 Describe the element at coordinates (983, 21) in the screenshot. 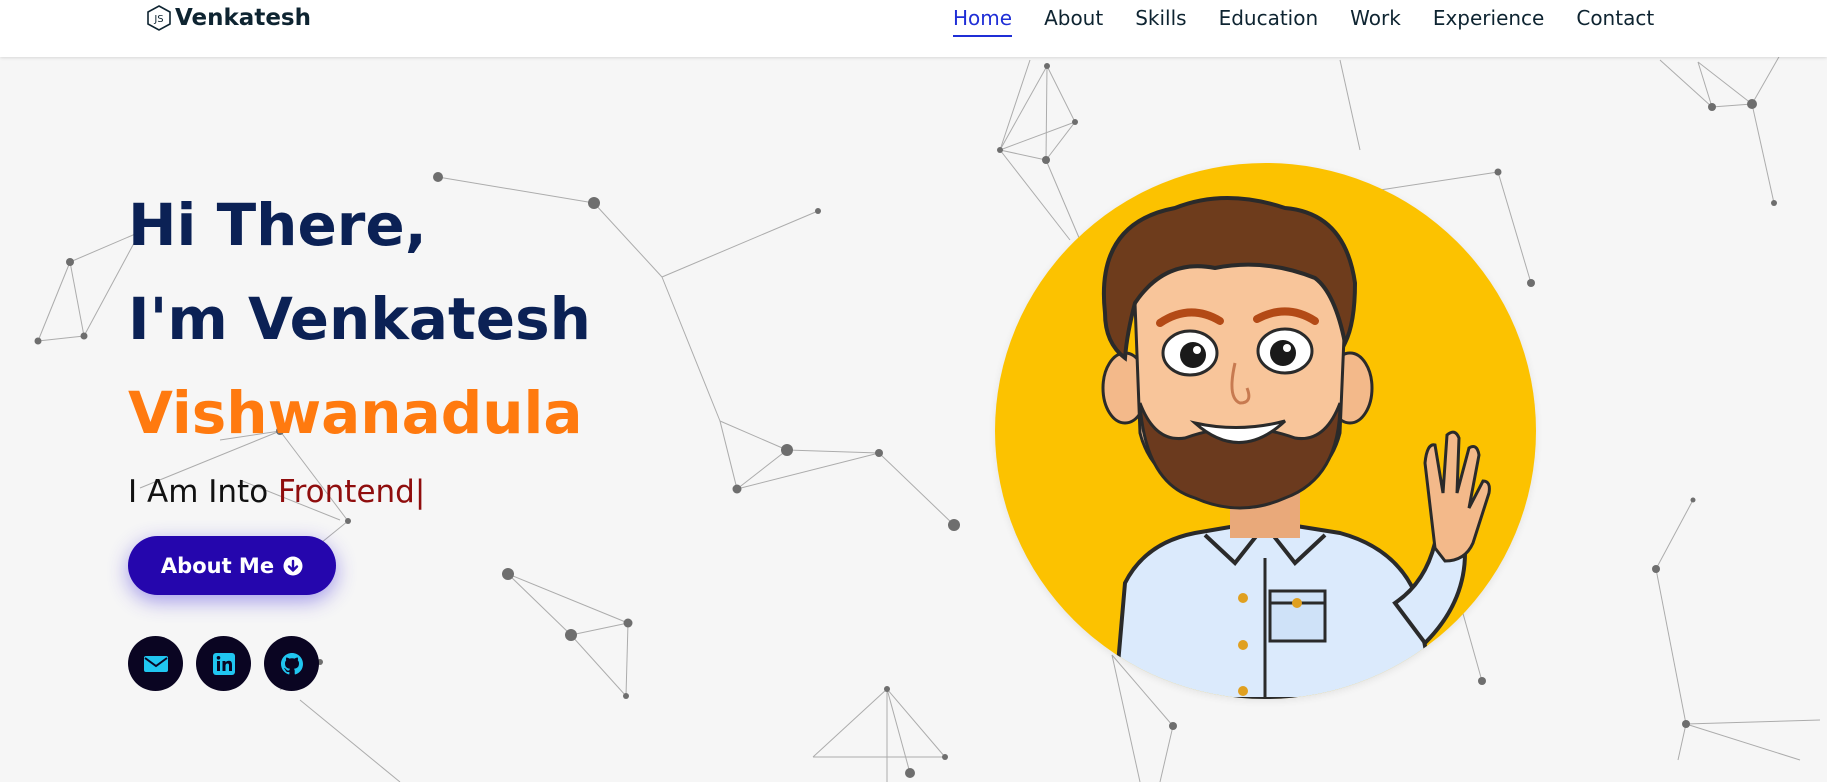

I see `nav-link-home: Home` at that location.